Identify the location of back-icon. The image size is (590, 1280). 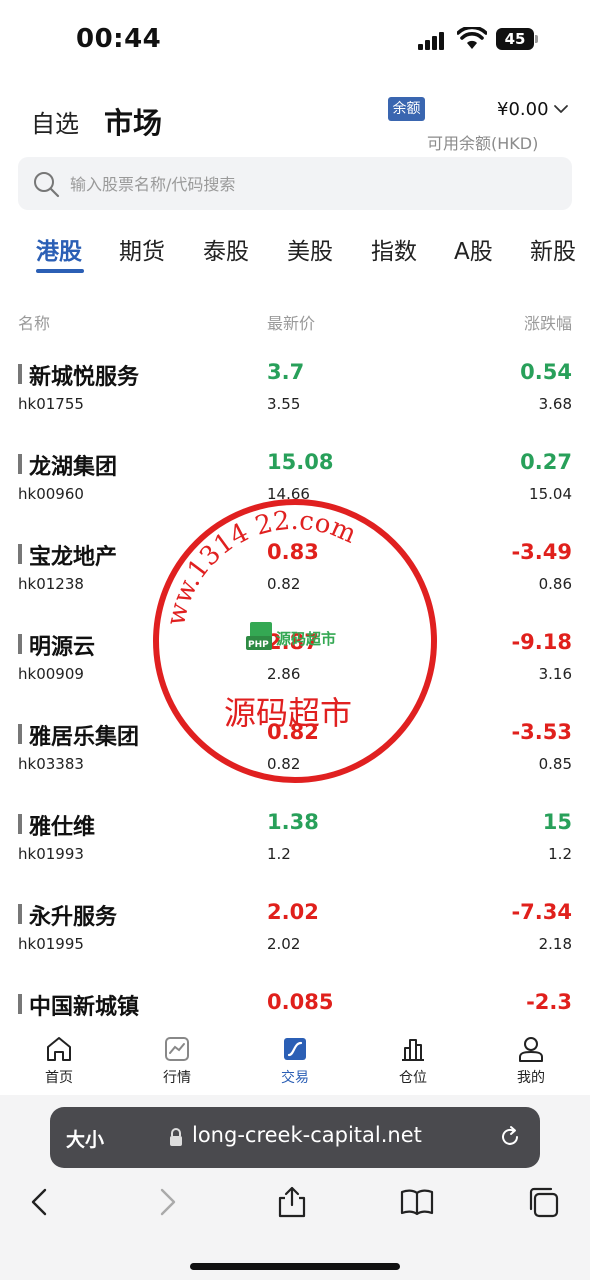
(40, 1202).